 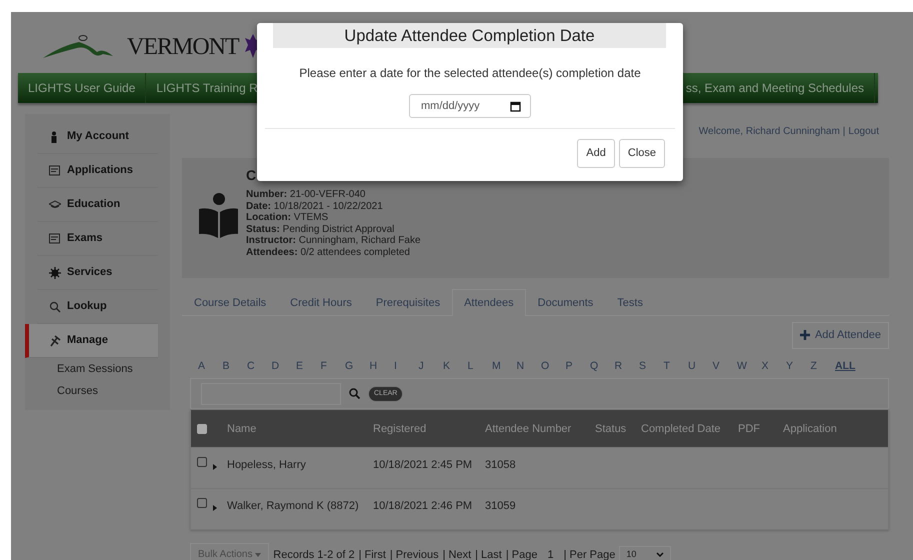 I want to click on sidebar-item: Exams, so click(x=97, y=239).